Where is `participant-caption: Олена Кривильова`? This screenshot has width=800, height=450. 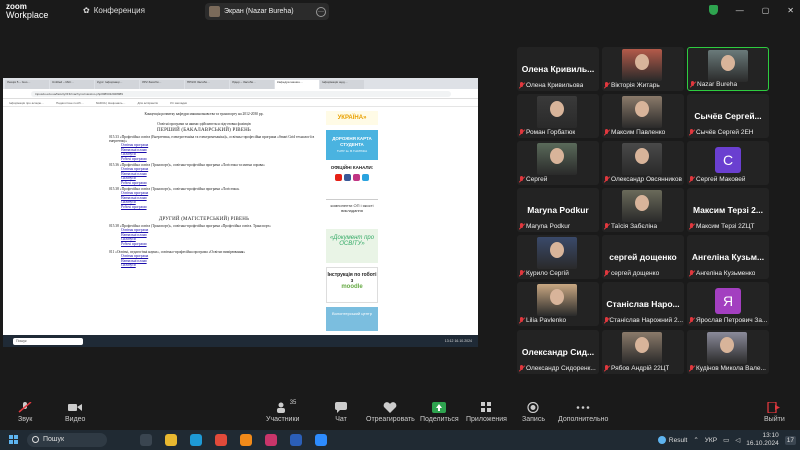 participant-caption: Олена Кривильова is located at coordinates (551, 85).